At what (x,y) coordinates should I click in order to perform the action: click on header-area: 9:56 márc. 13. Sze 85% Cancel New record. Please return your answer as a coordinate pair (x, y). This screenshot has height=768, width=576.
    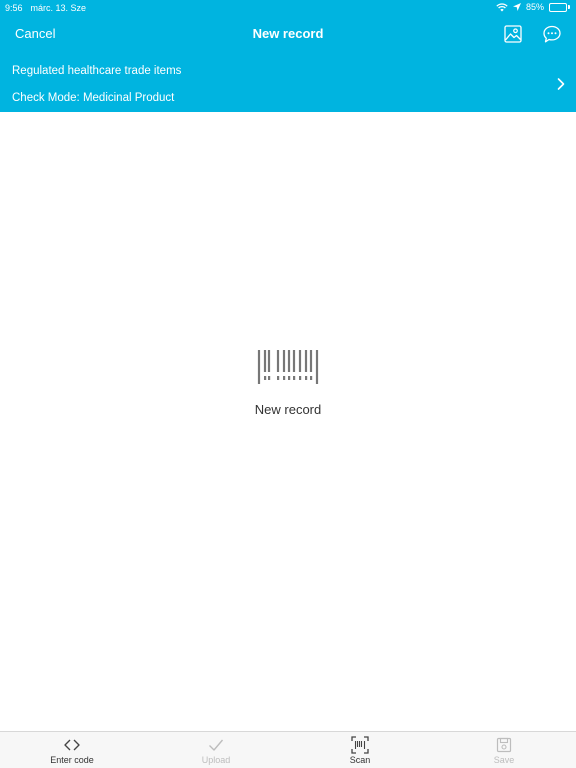
    Looking at the image, I should click on (288, 56).